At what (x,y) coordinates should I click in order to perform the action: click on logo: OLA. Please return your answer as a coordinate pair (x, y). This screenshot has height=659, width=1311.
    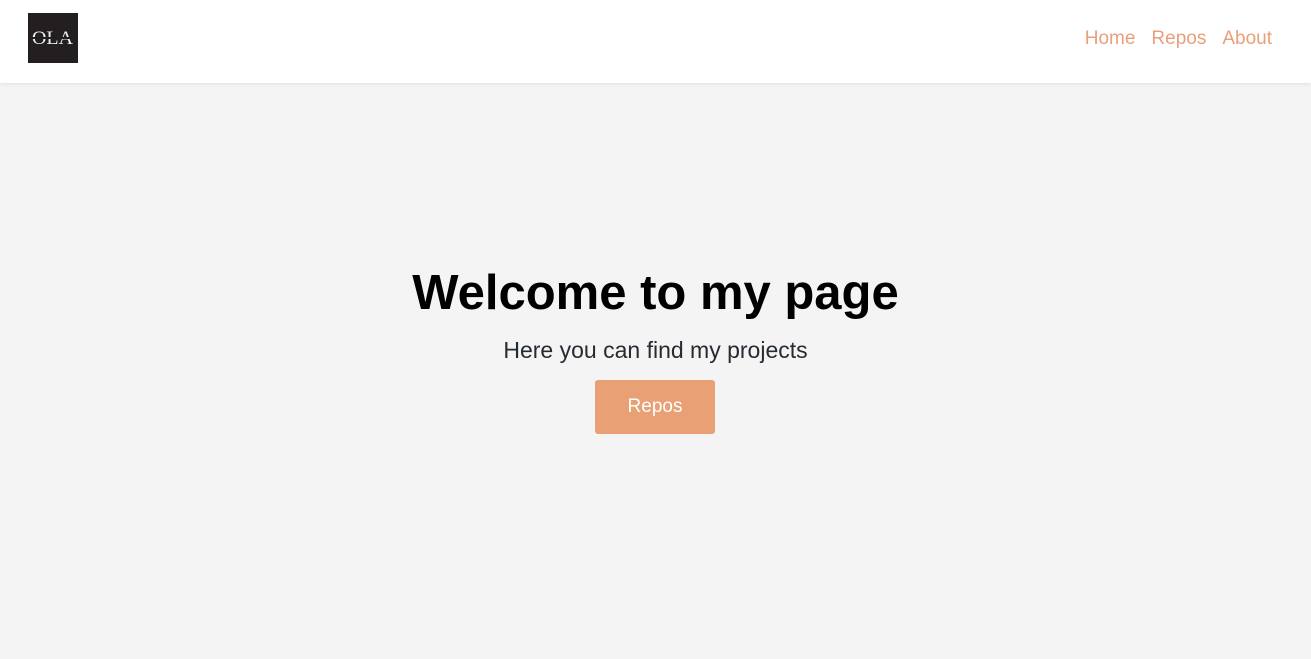
    Looking at the image, I should click on (53, 38).